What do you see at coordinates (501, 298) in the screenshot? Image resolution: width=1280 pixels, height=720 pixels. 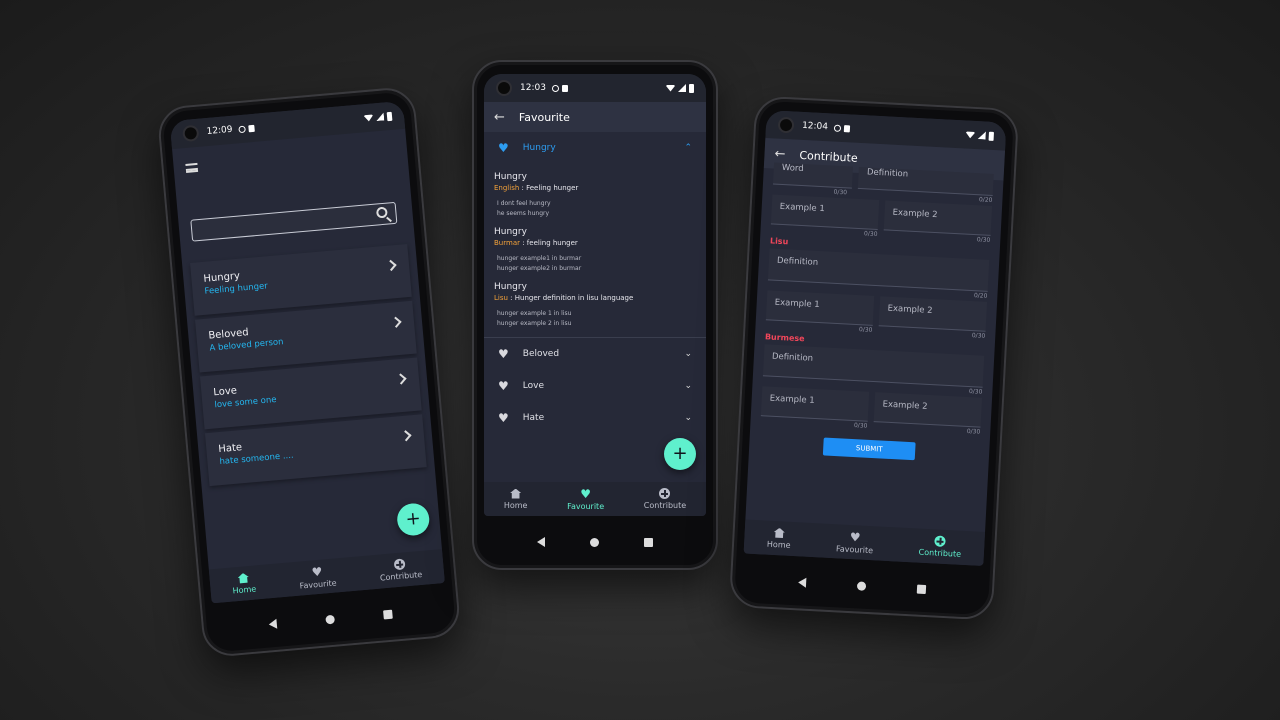 I see `lang-label: Lisu` at bounding box center [501, 298].